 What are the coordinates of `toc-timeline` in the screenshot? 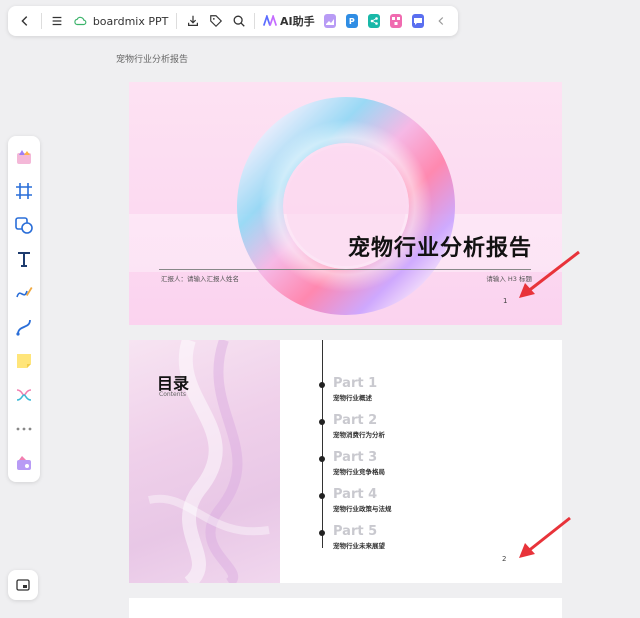 It's located at (322, 444).